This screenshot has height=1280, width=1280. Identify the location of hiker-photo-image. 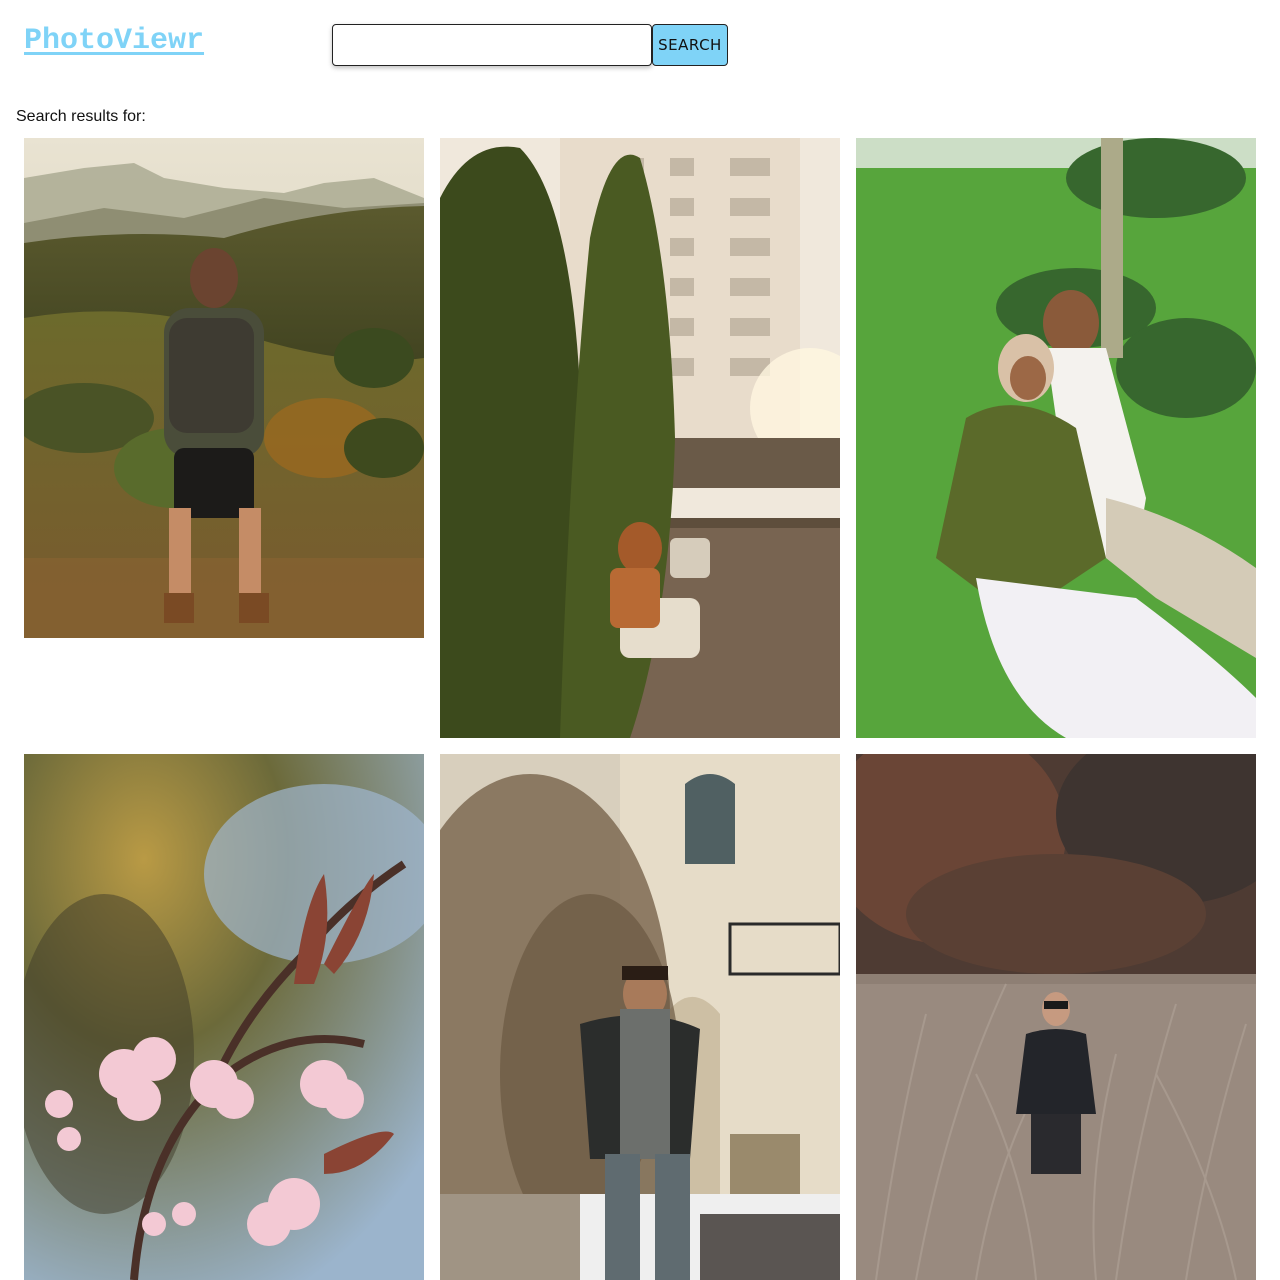
(224, 388).